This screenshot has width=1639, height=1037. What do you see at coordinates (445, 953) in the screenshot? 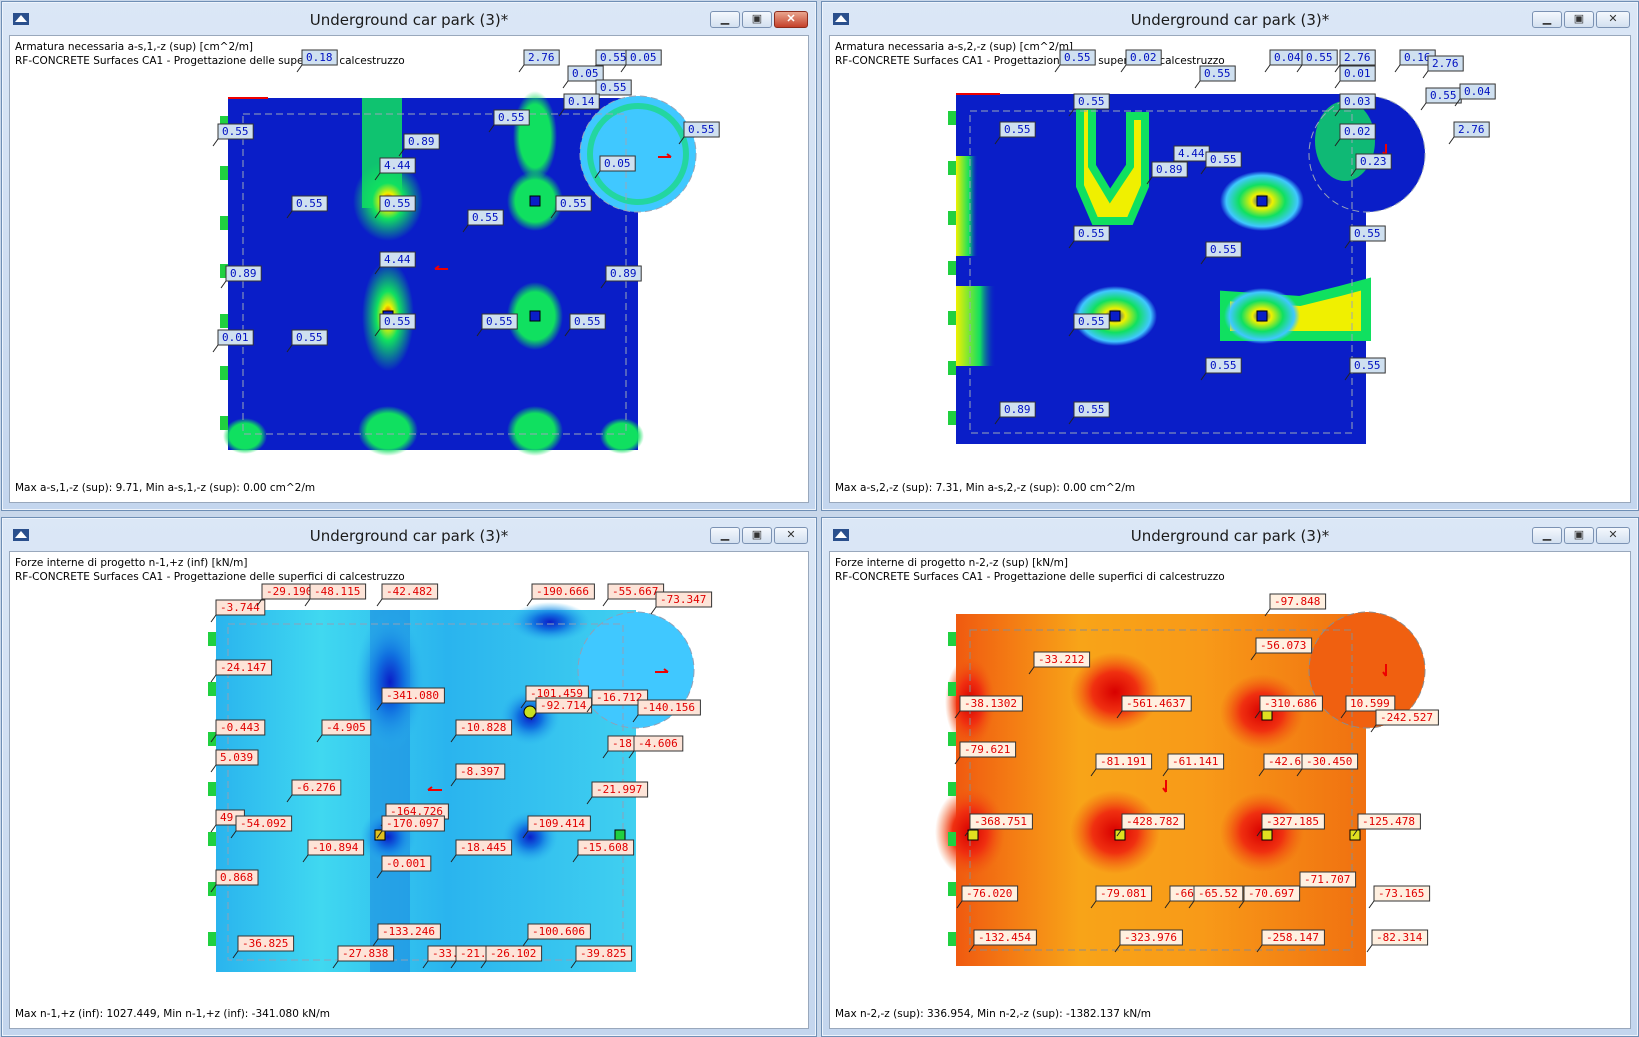
I see `value-label-text: -33.` at bounding box center [445, 953].